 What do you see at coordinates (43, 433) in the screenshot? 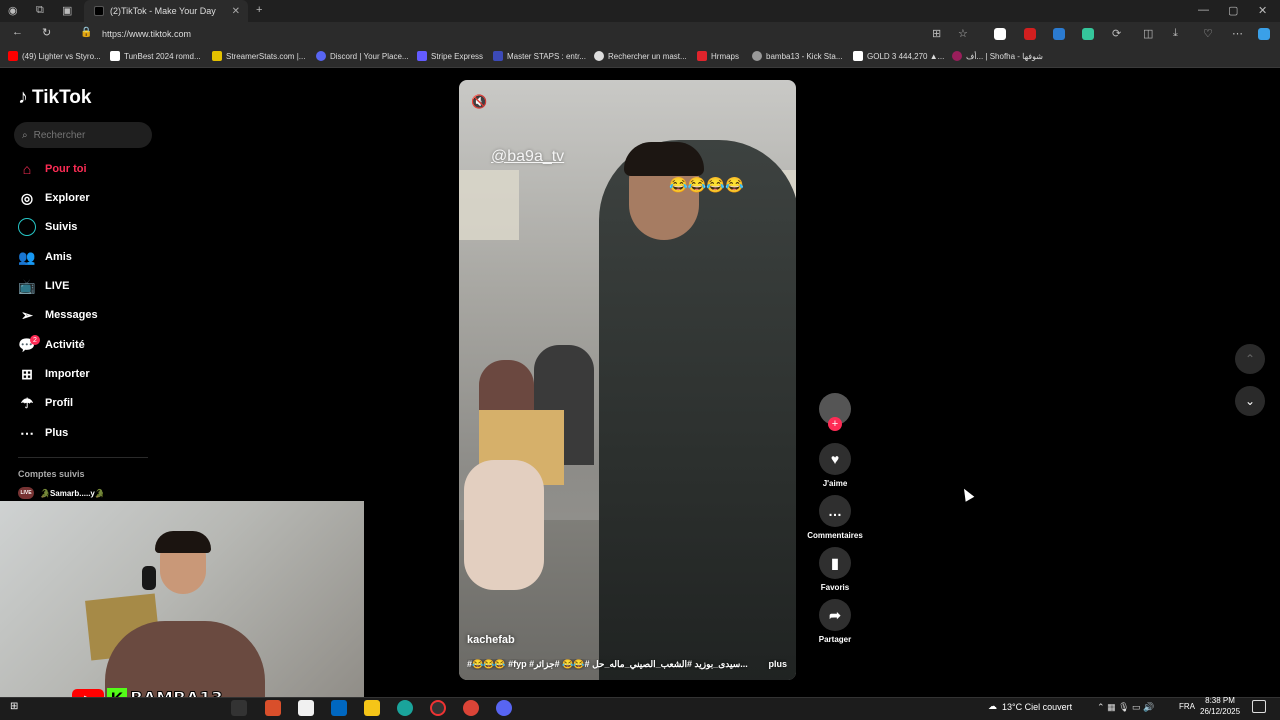
I see `nav-more: ⋯ Plus` at bounding box center [43, 433].